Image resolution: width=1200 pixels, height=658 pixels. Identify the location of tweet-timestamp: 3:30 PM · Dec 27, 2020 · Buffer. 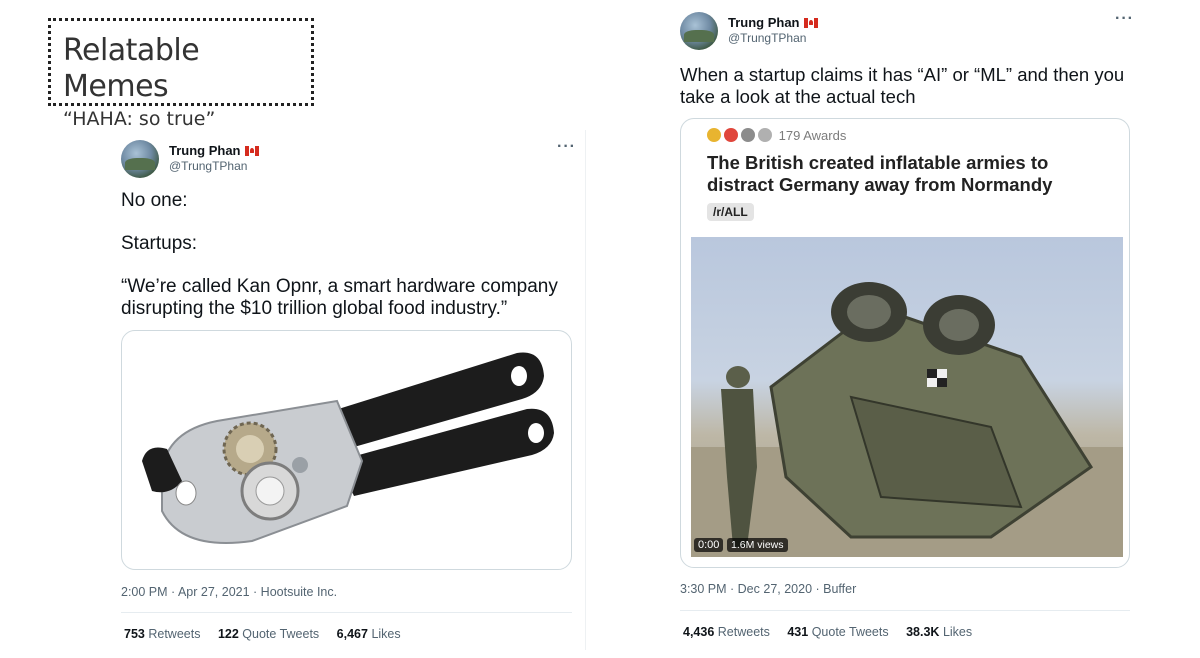
(768, 589).